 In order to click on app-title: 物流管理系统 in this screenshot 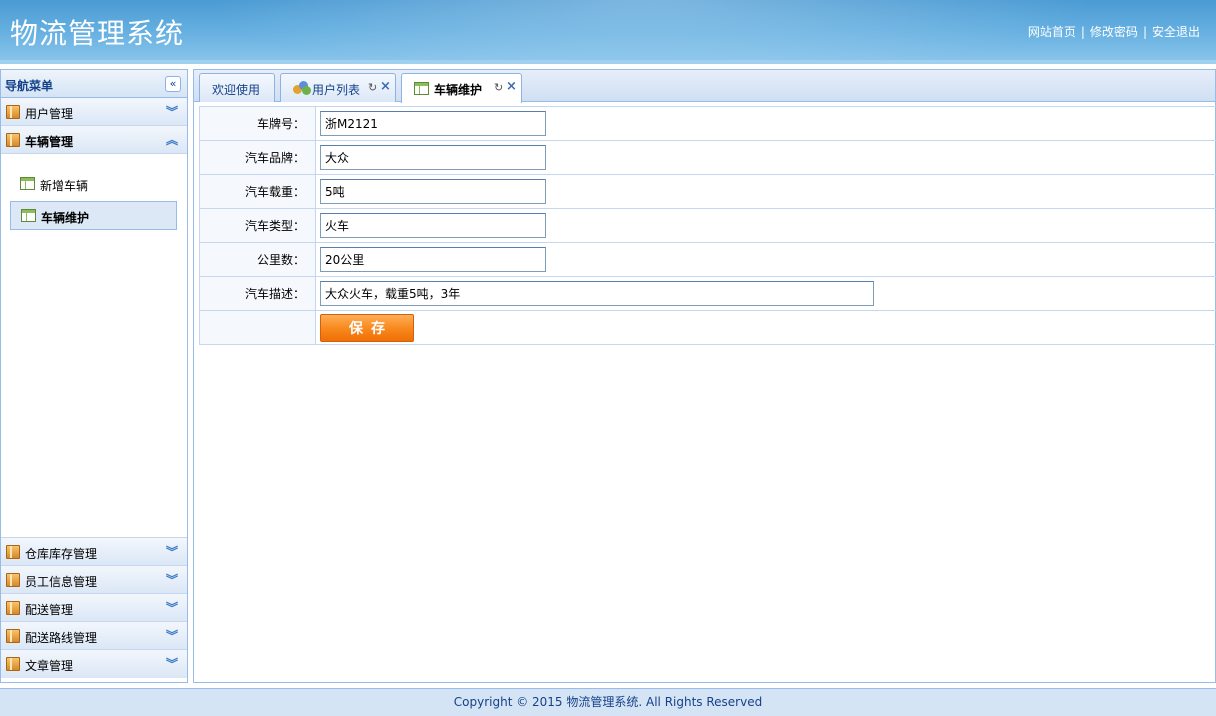, I will do `click(97, 33)`.